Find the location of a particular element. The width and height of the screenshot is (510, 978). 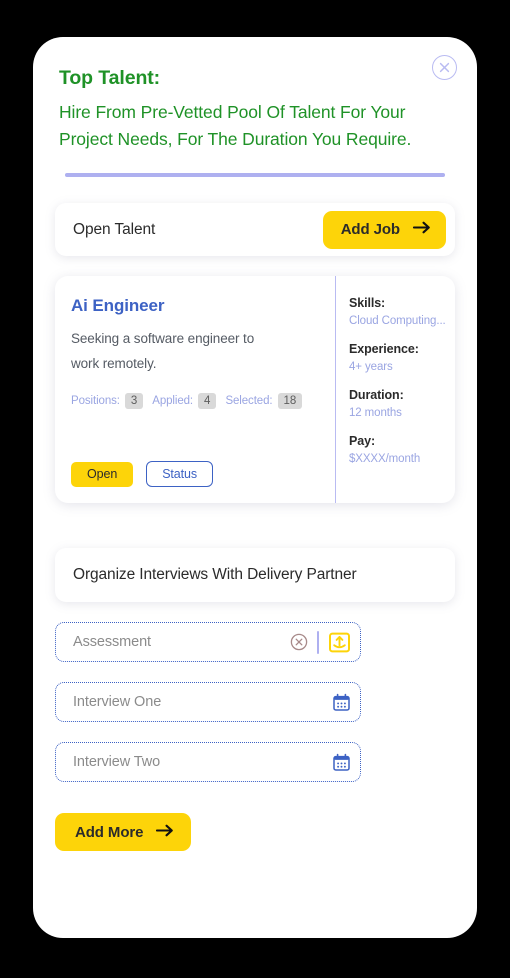

experience-value: 4+ years is located at coordinates (371, 367).